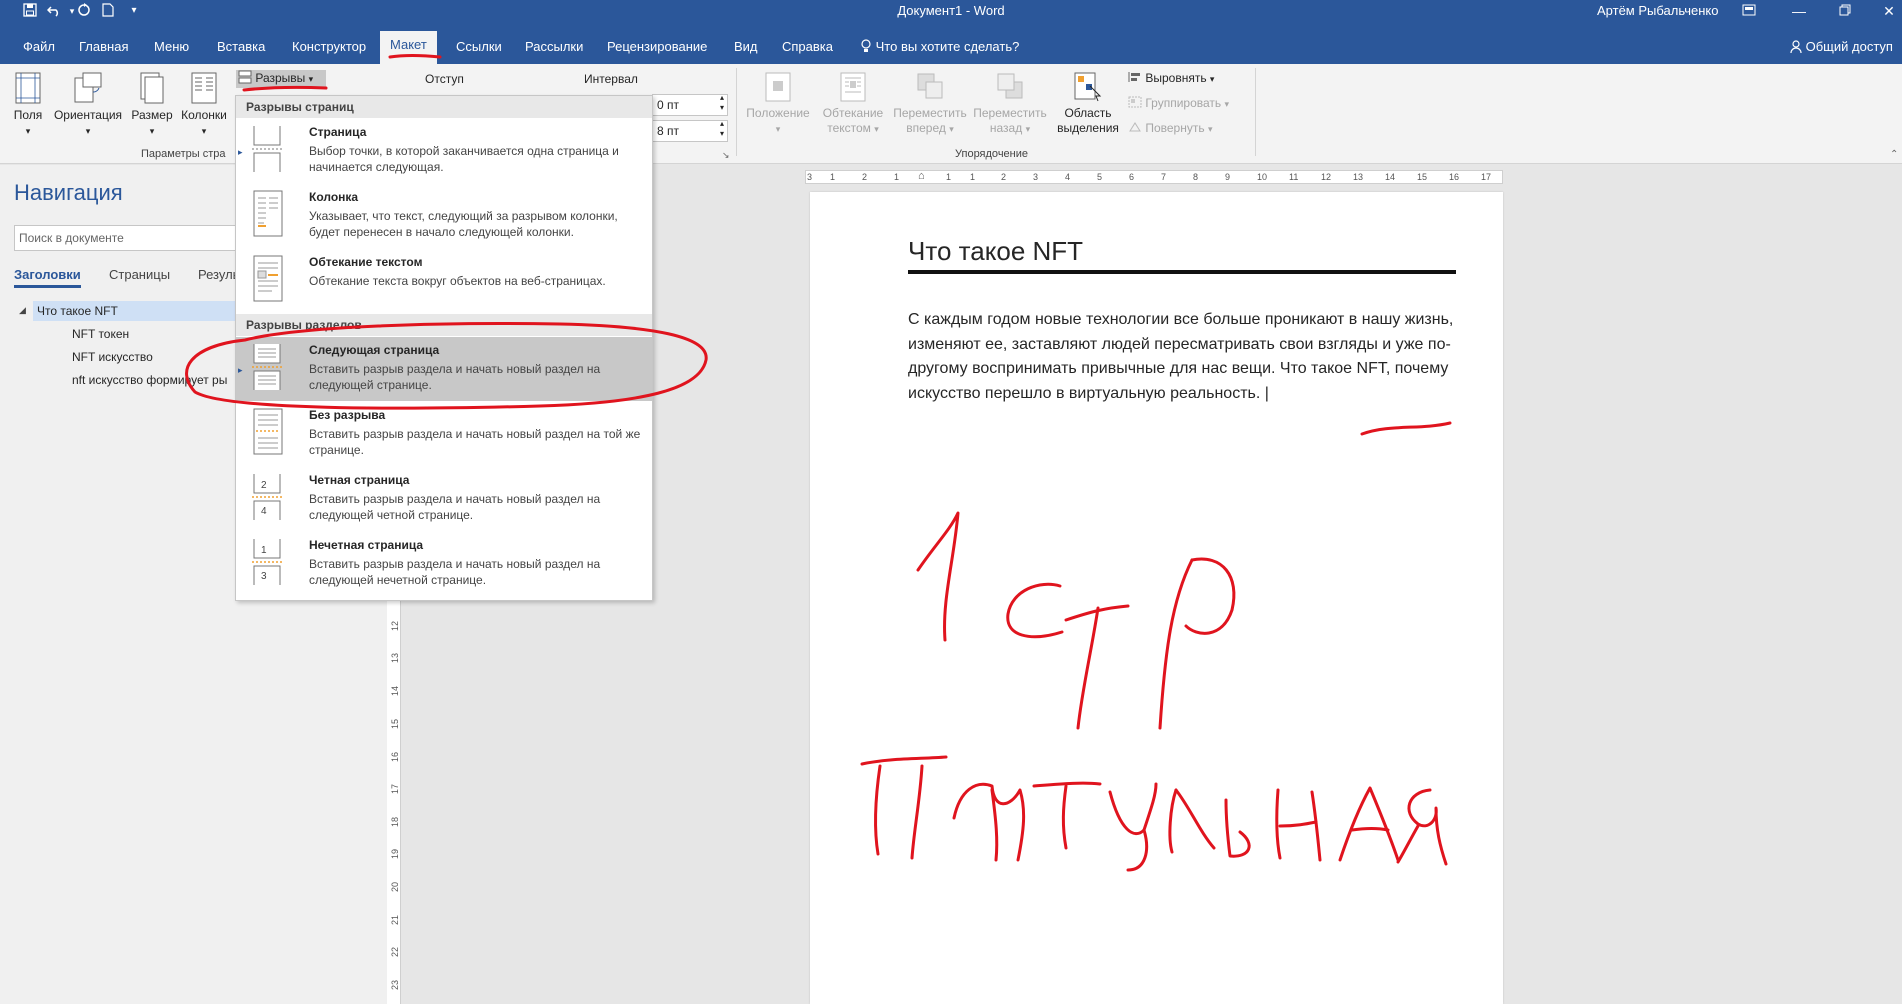 This screenshot has height=1004, width=1902. I want to click on selection-pane-icon, so click(1088, 87).